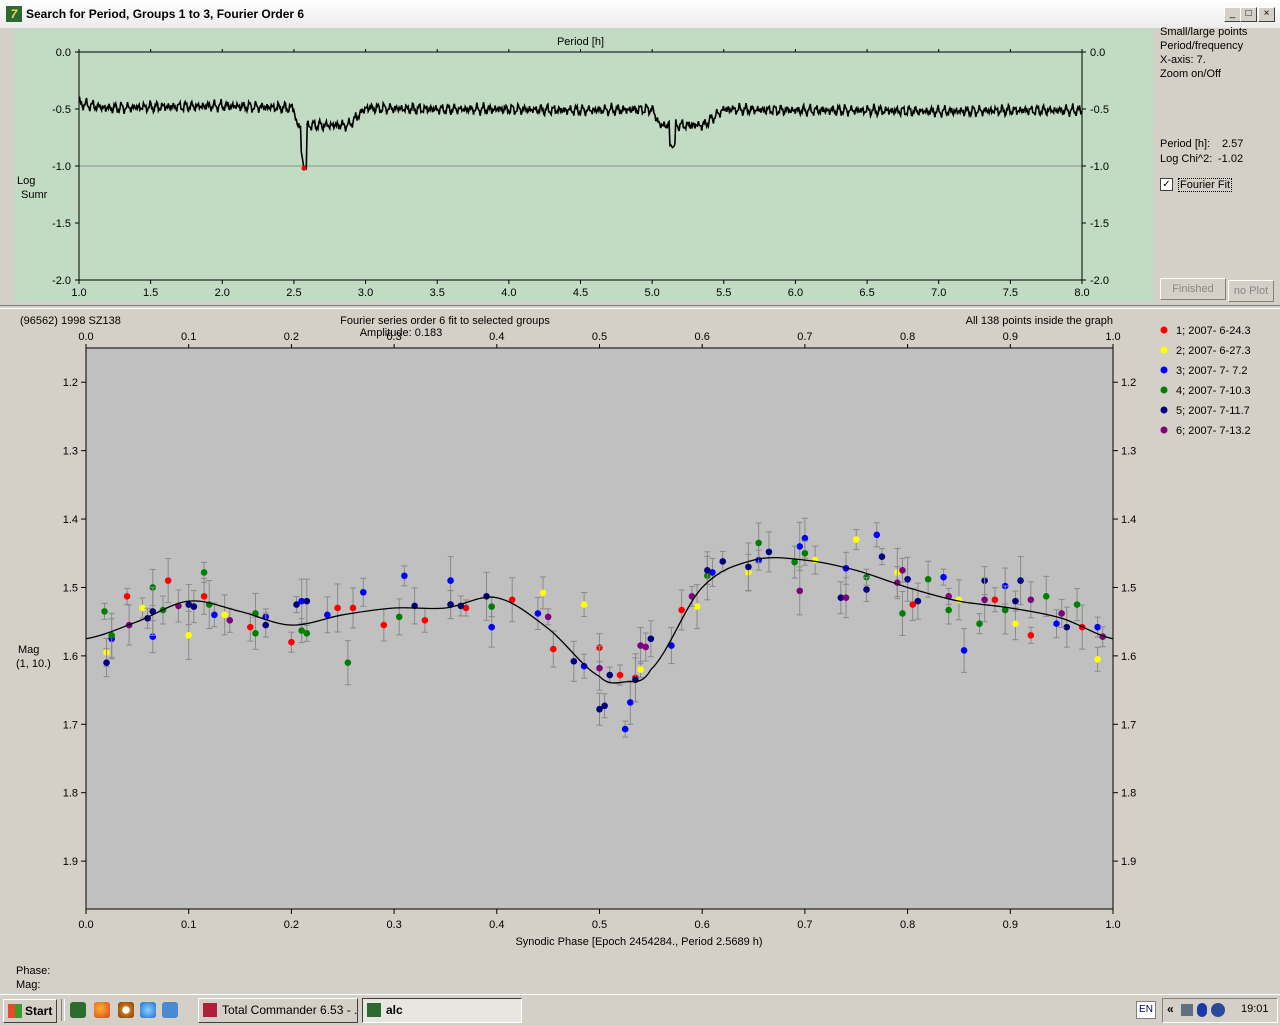 The image size is (1280, 1025). I want to click on small-large-points-option: Small/large points, so click(1203, 32).